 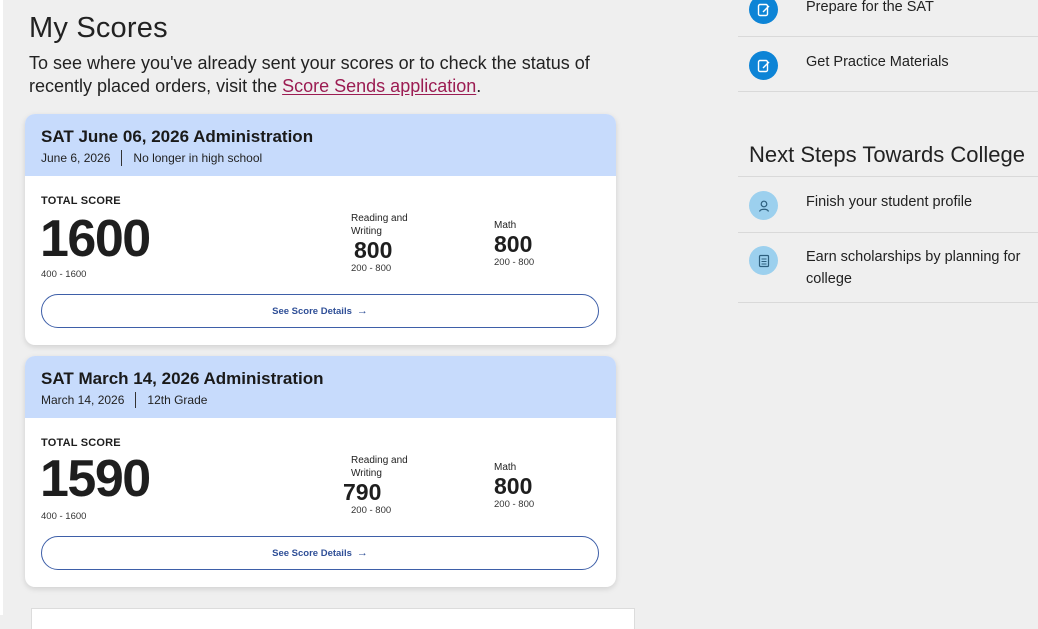 I want to click on sidebar-item-practice-materials: Get Practice Materials, so click(x=888, y=64).